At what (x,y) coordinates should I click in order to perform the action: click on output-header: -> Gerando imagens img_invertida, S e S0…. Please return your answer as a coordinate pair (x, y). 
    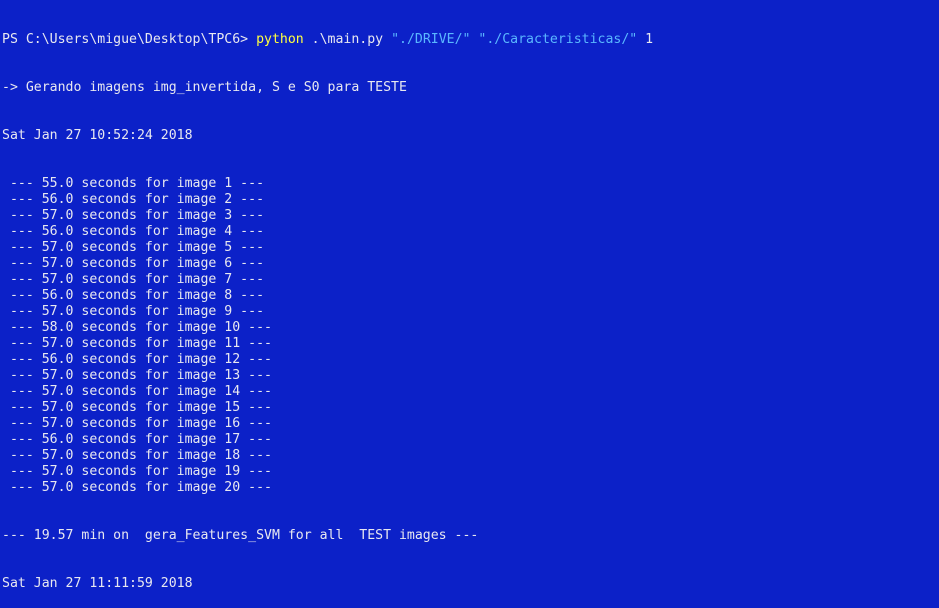
    Looking at the image, I should click on (204, 87).